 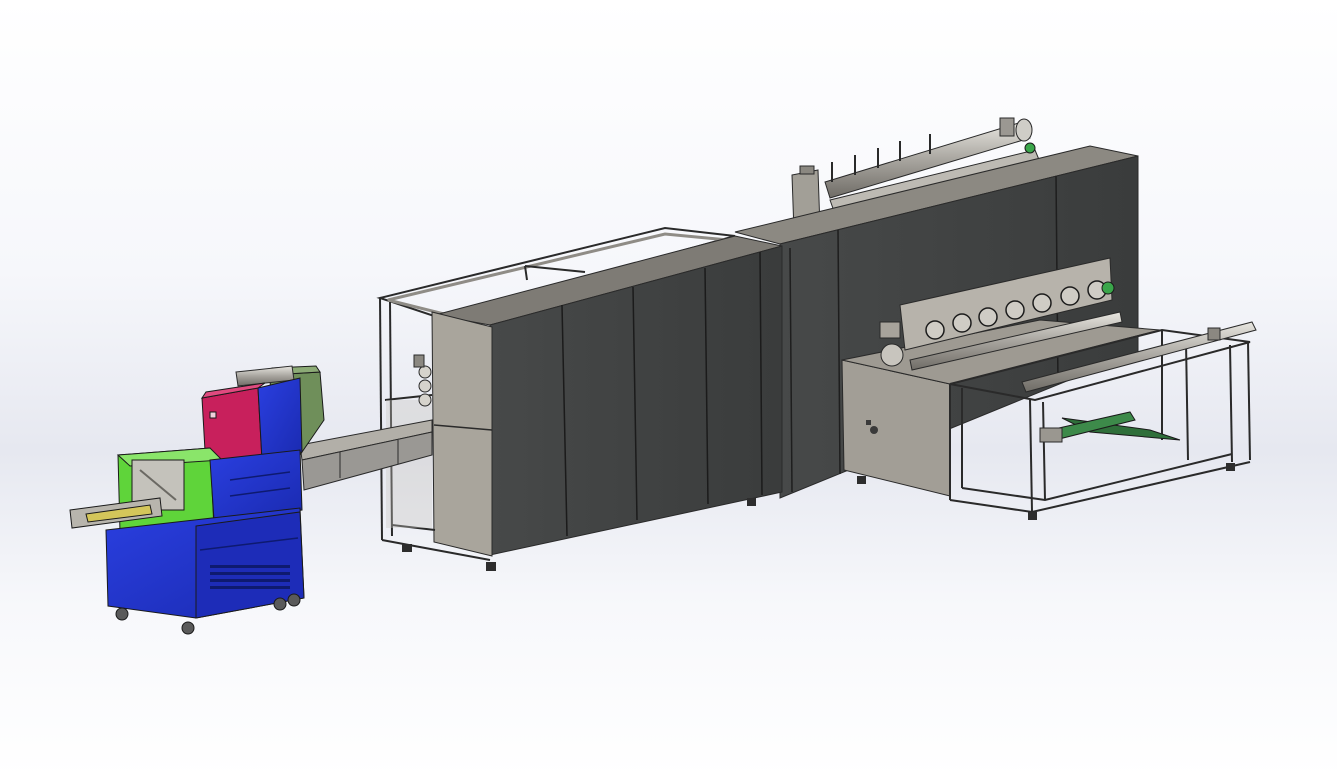 What do you see at coordinates (807, 170) in the screenshot?
I see `top-gearbox-cap` at bounding box center [807, 170].